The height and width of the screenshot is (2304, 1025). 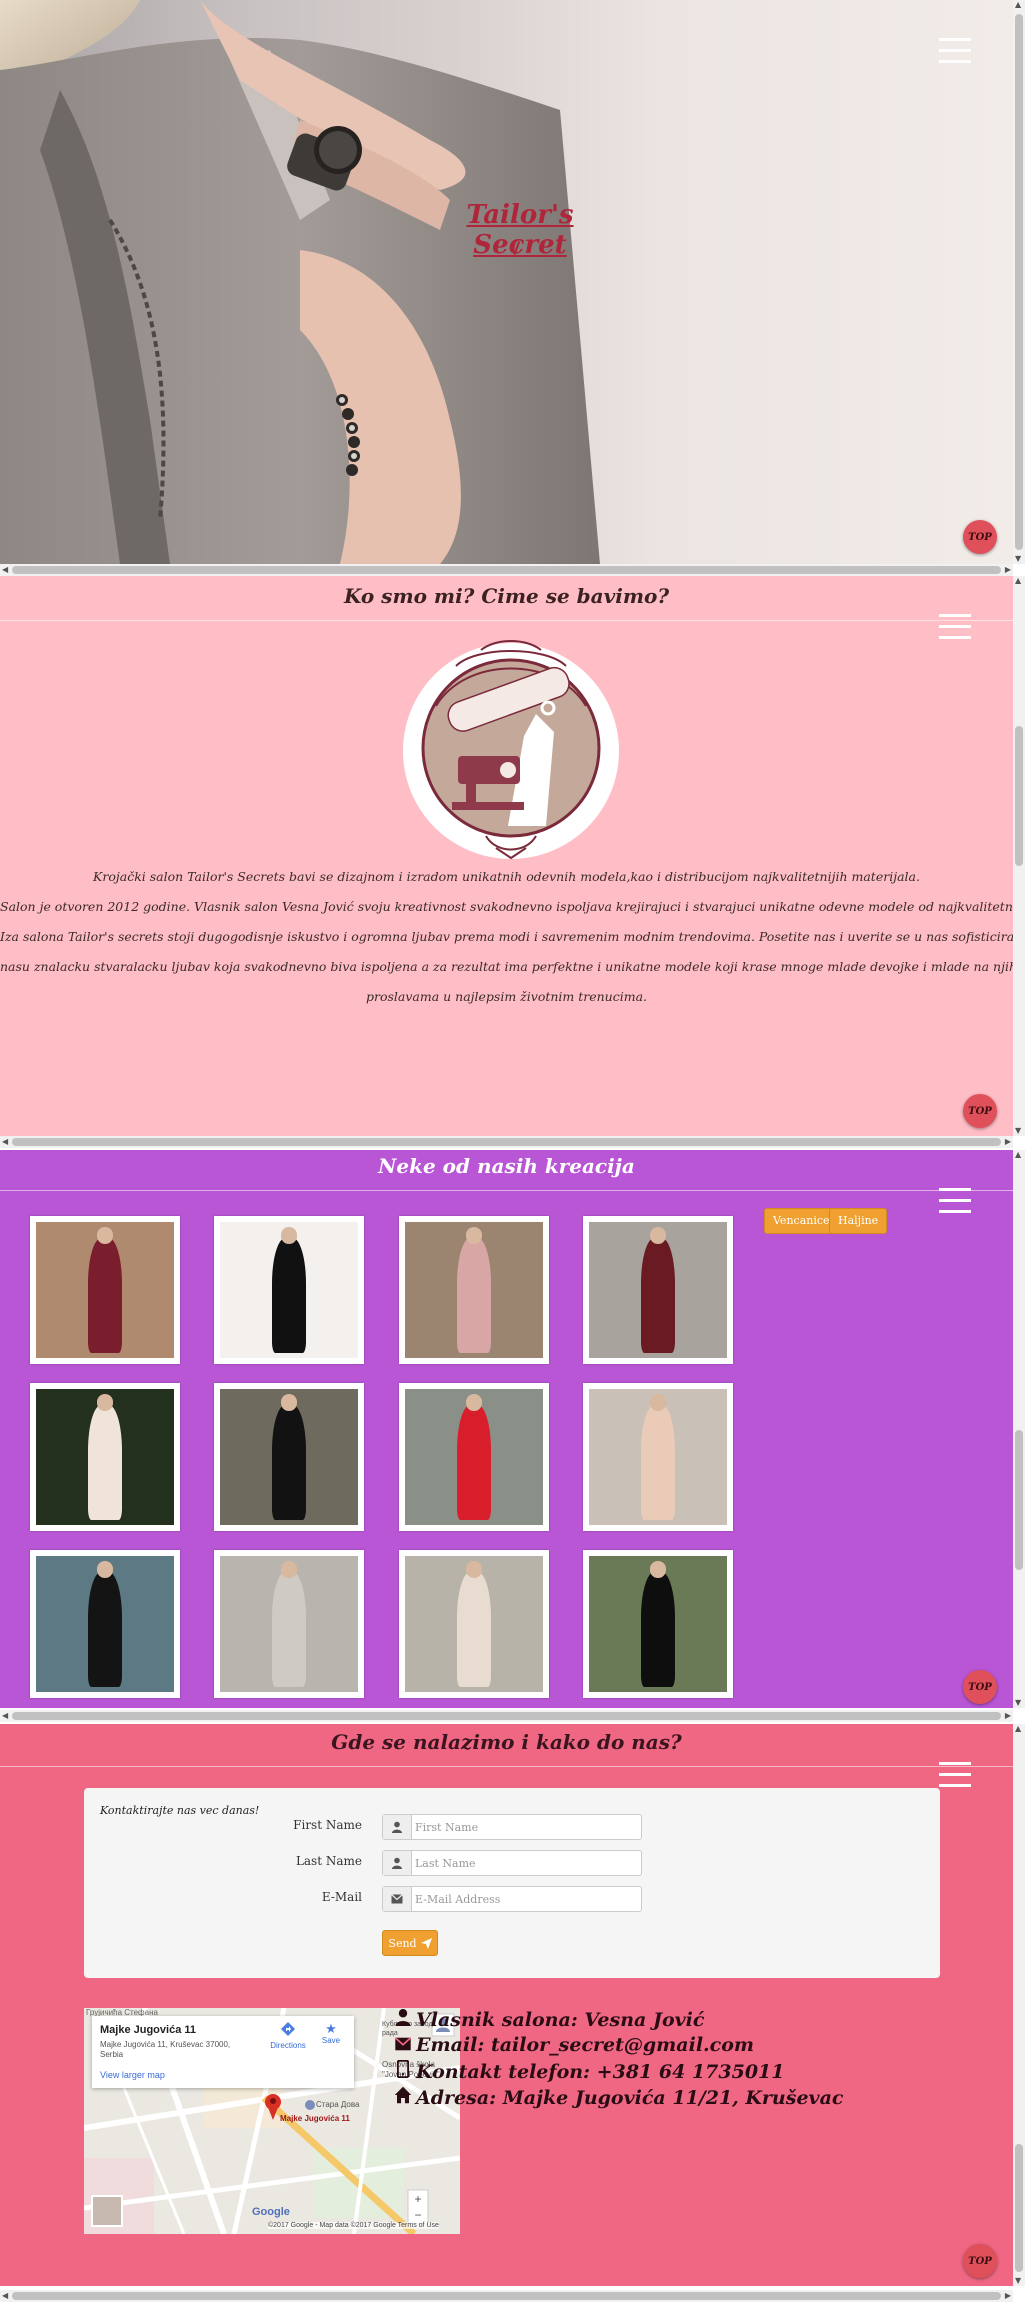 What do you see at coordinates (331, 2040) in the screenshot?
I see `save-label: Save` at bounding box center [331, 2040].